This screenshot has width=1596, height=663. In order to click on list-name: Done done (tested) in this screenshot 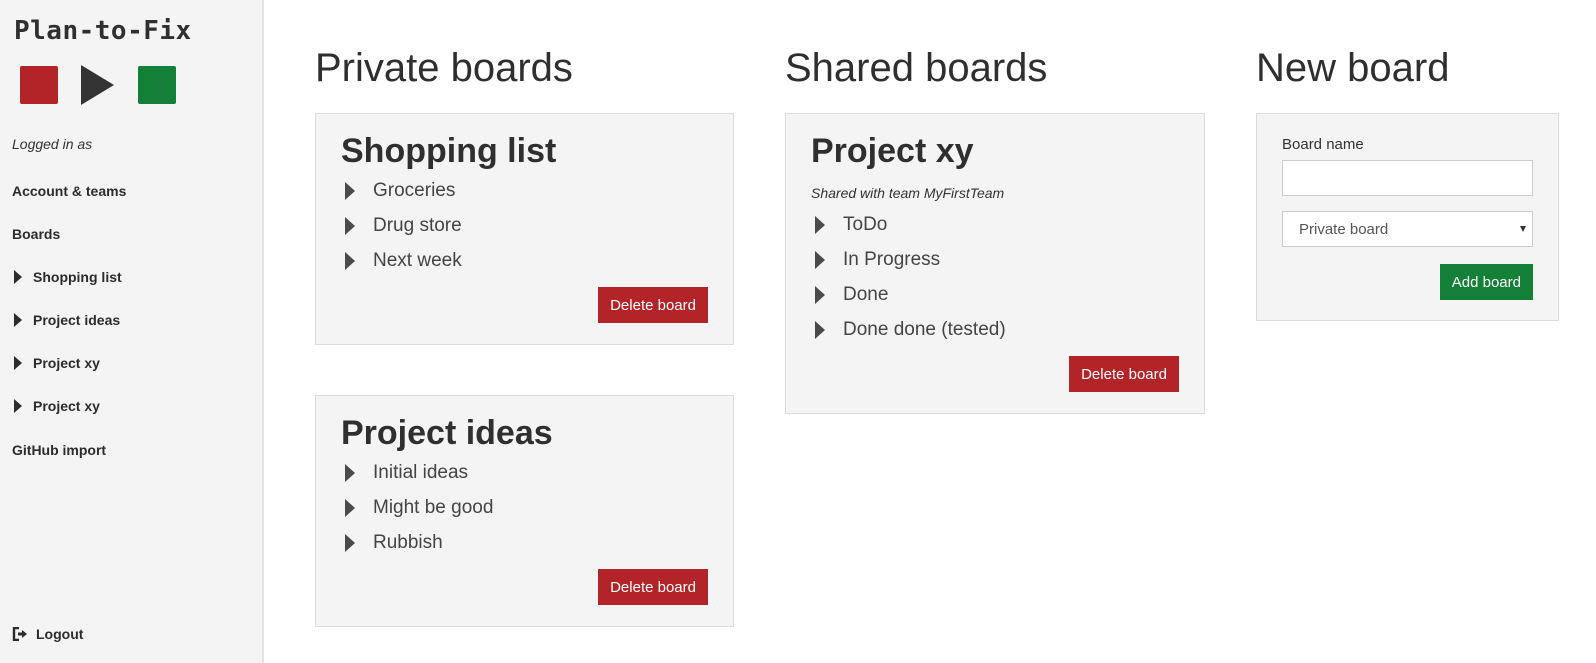, I will do `click(924, 329)`.